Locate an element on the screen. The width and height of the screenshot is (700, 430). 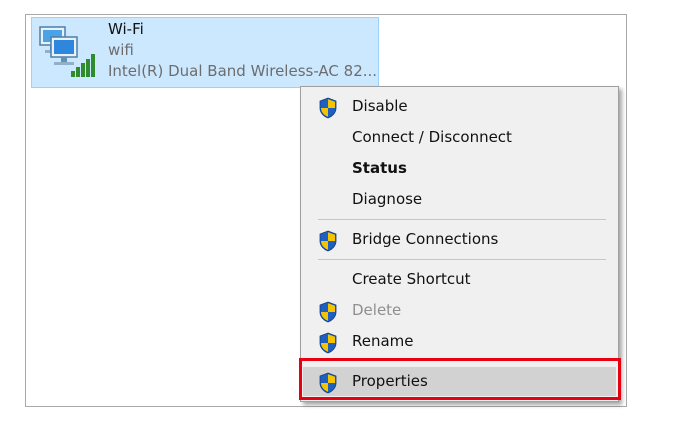
menu-item-status: Status is located at coordinates (459, 168).